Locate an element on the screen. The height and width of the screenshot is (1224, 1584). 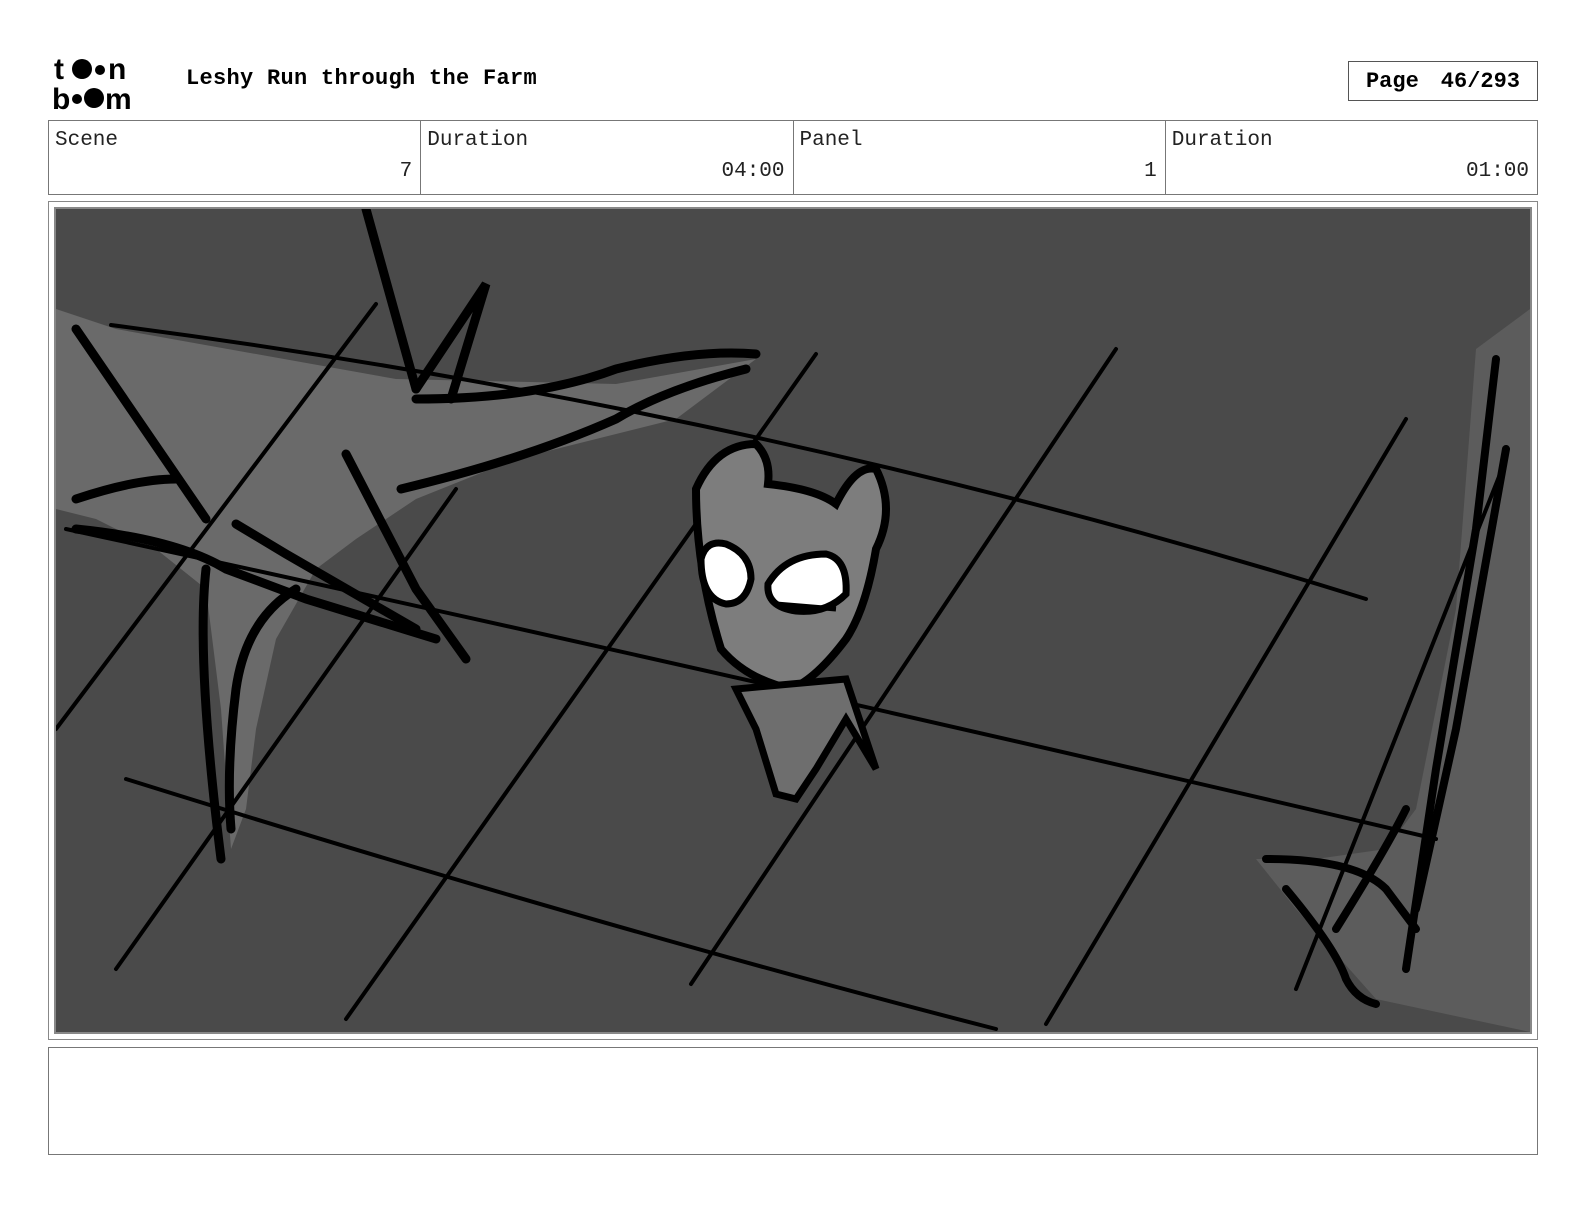
panel-label: Panel is located at coordinates (831, 140).